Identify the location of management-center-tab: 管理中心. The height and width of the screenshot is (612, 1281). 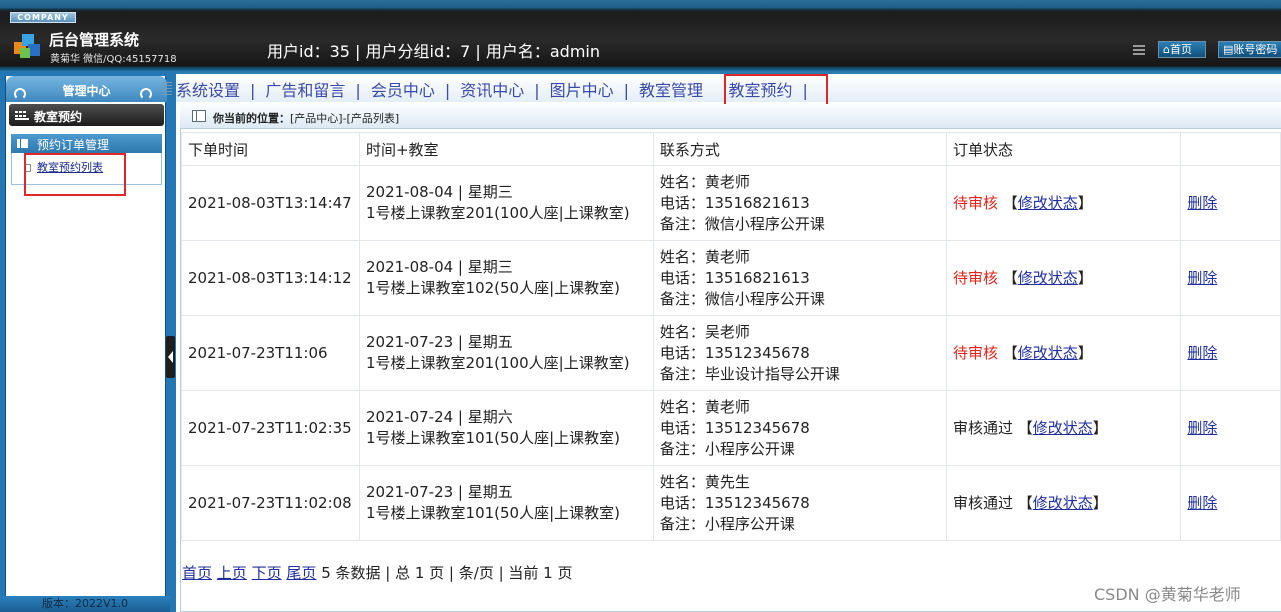
(86, 89).